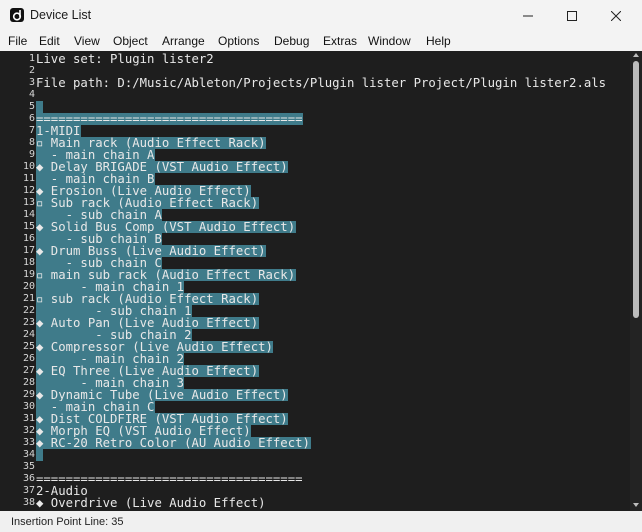  Describe the element at coordinates (31, 58) in the screenshot. I see `line-number: 1` at that location.